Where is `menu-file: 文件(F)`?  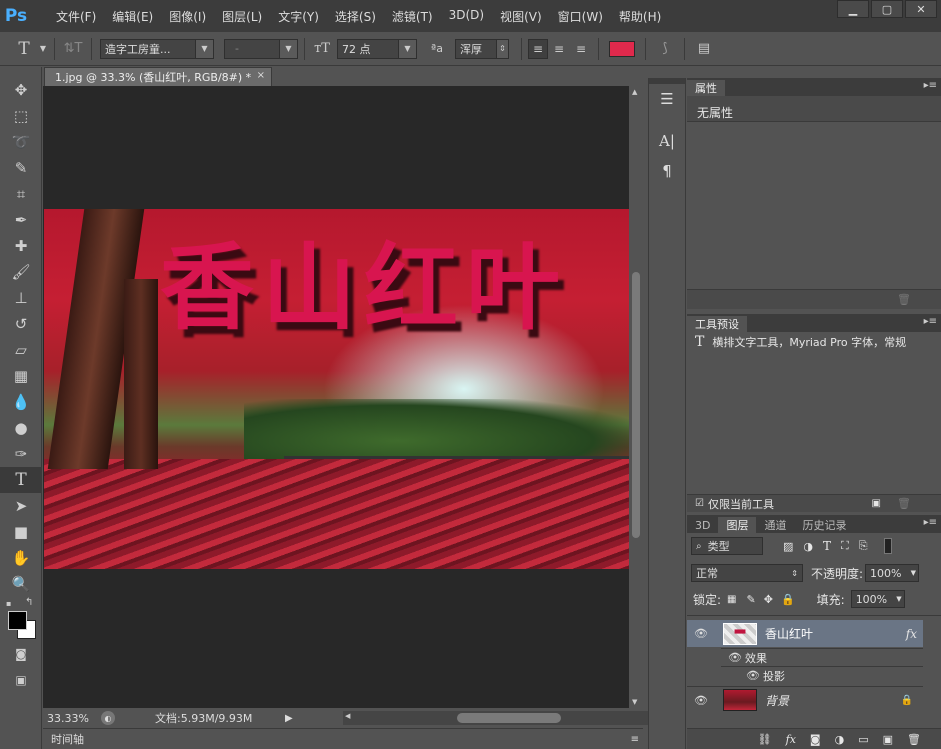
menu-file: 文件(F) is located at coordinates (76, 16).